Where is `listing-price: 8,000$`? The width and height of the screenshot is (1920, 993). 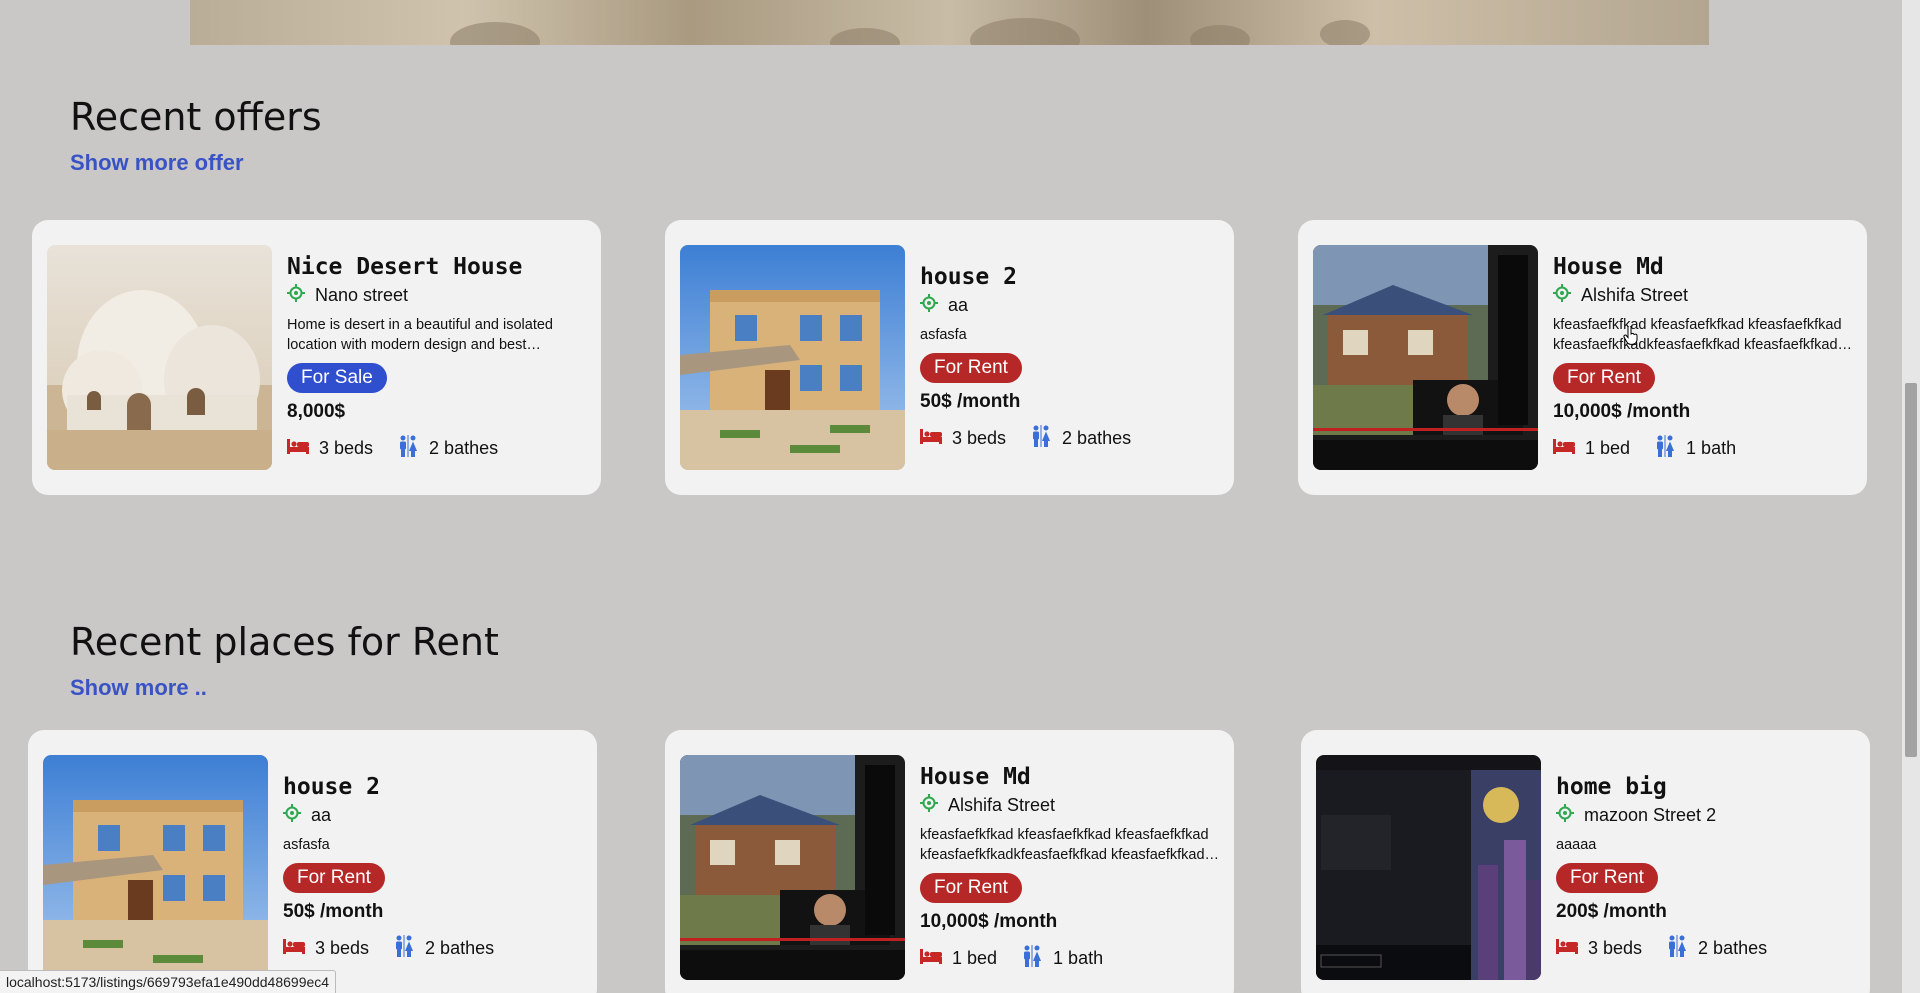
listing-price: 8,000$ is located at coordinates (316, 411).